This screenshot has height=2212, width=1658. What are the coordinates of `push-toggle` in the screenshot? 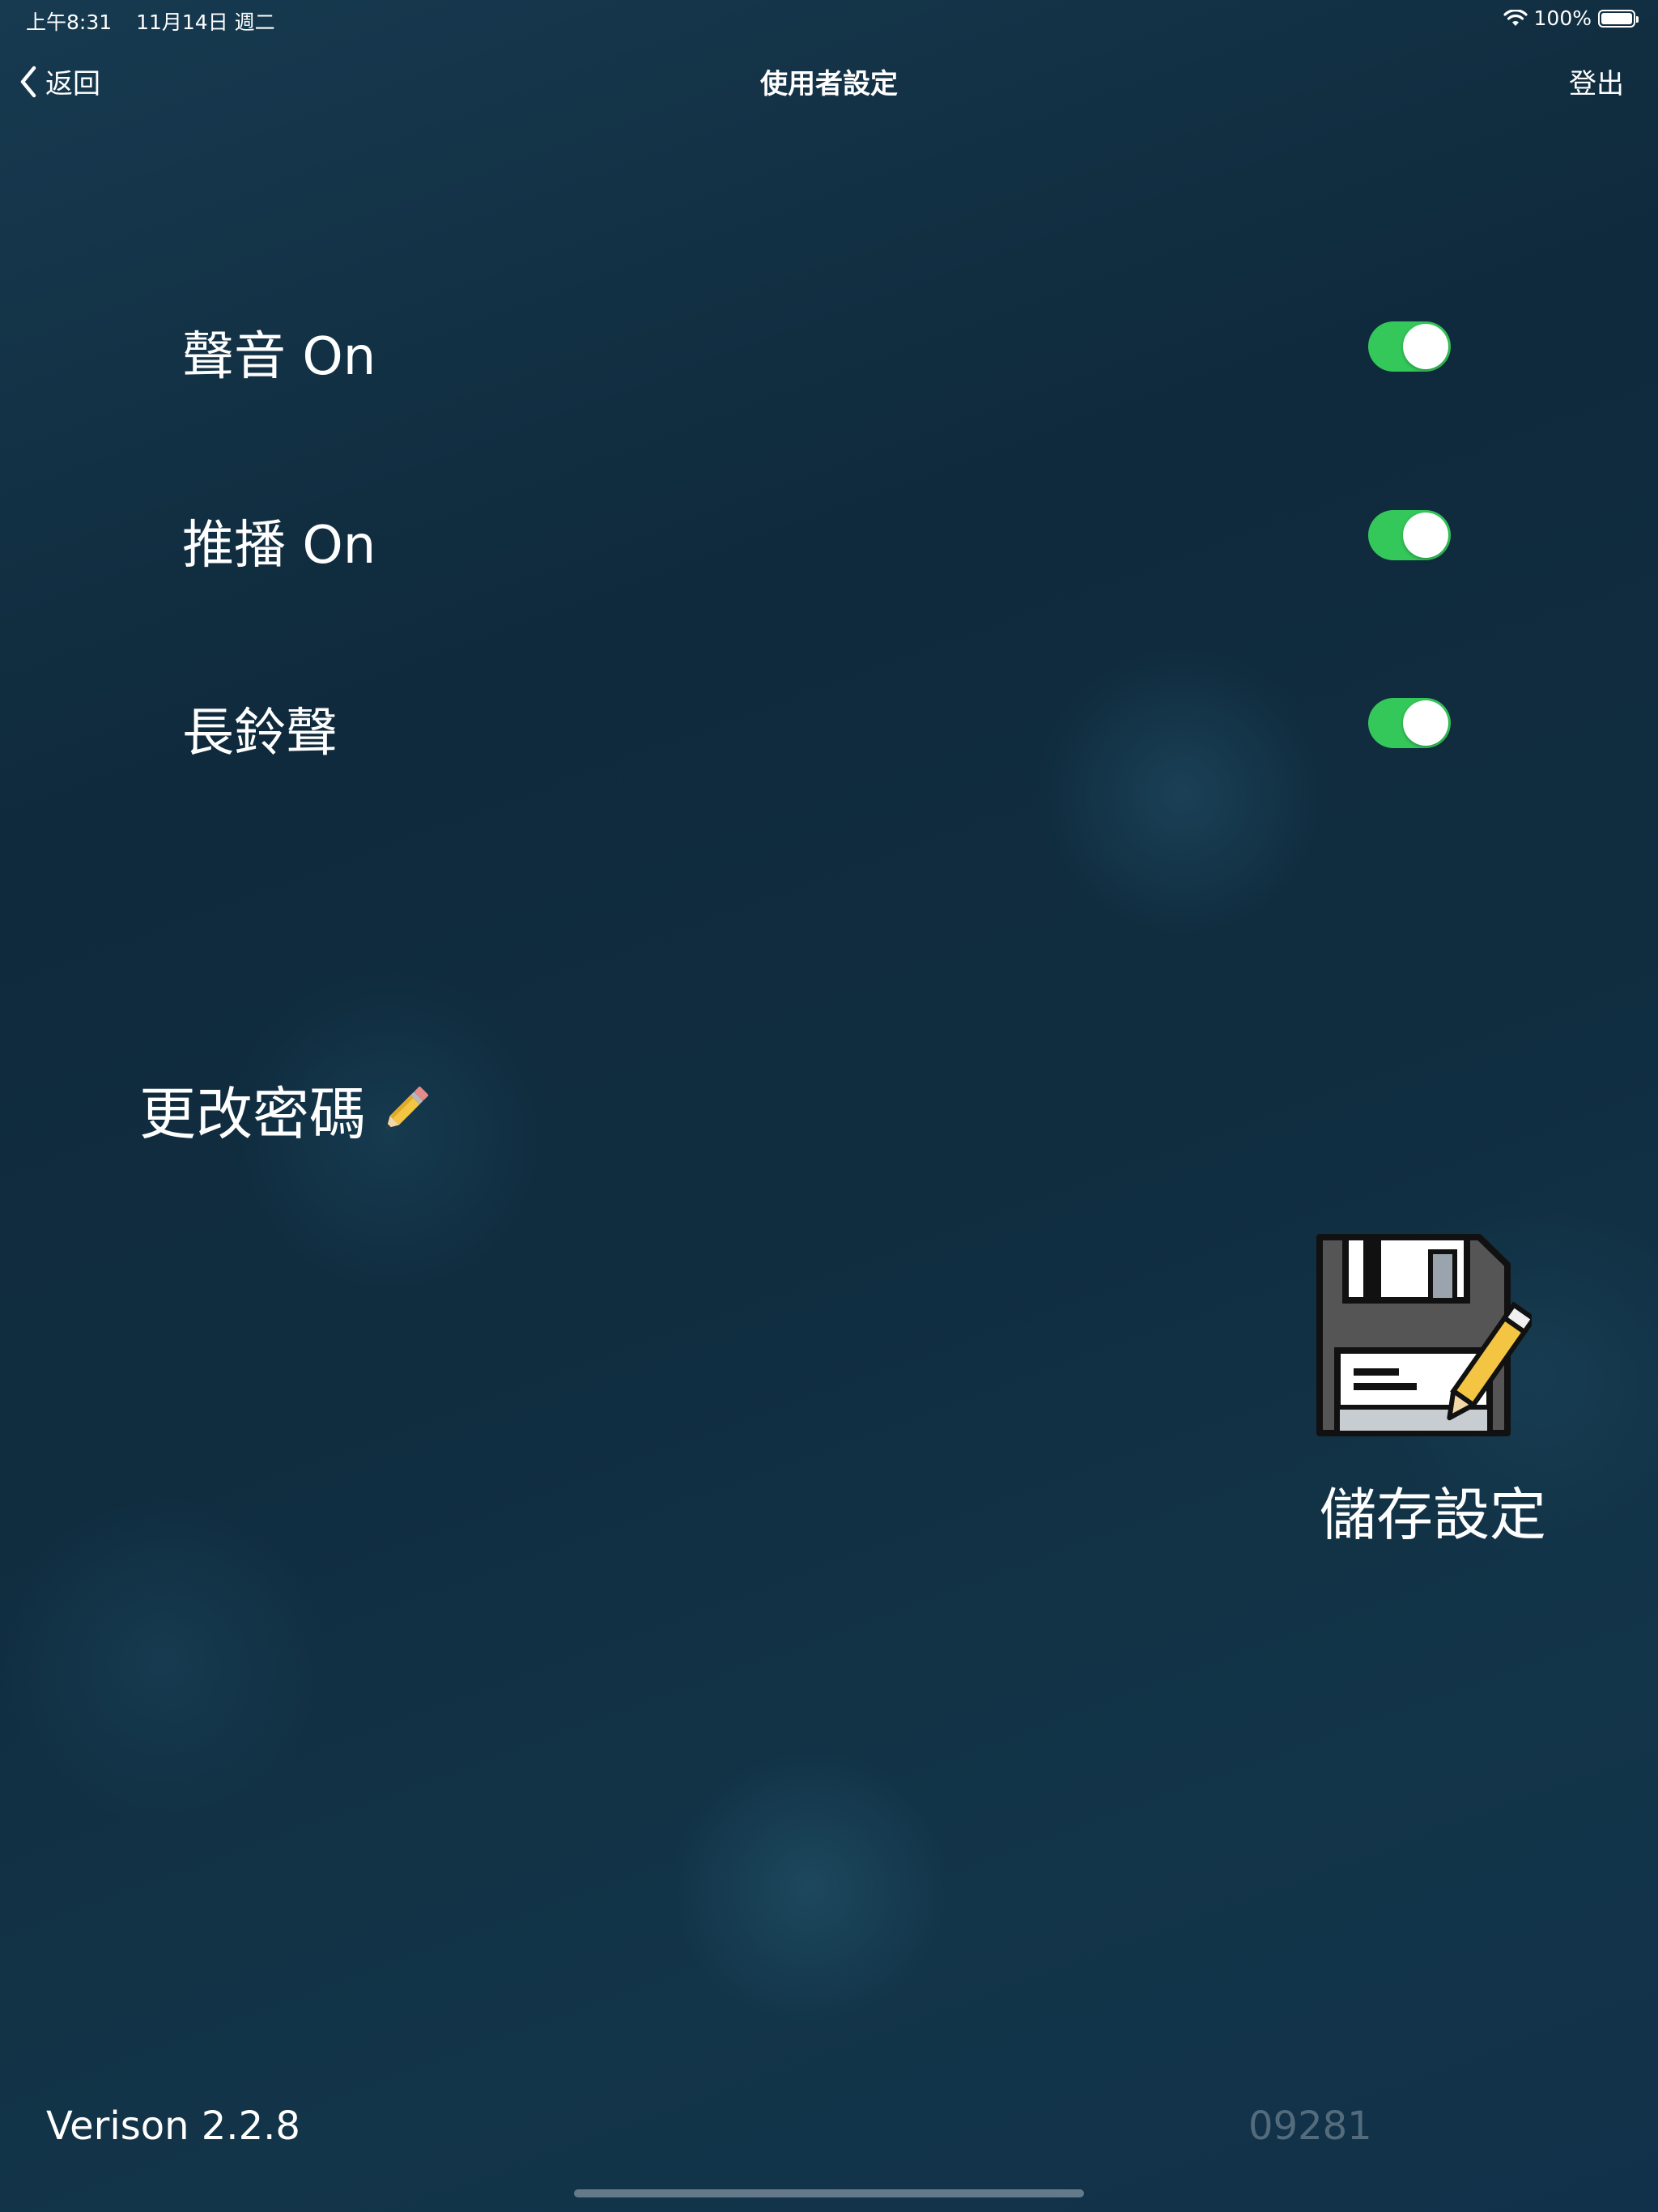 It's located at (1409, 535).